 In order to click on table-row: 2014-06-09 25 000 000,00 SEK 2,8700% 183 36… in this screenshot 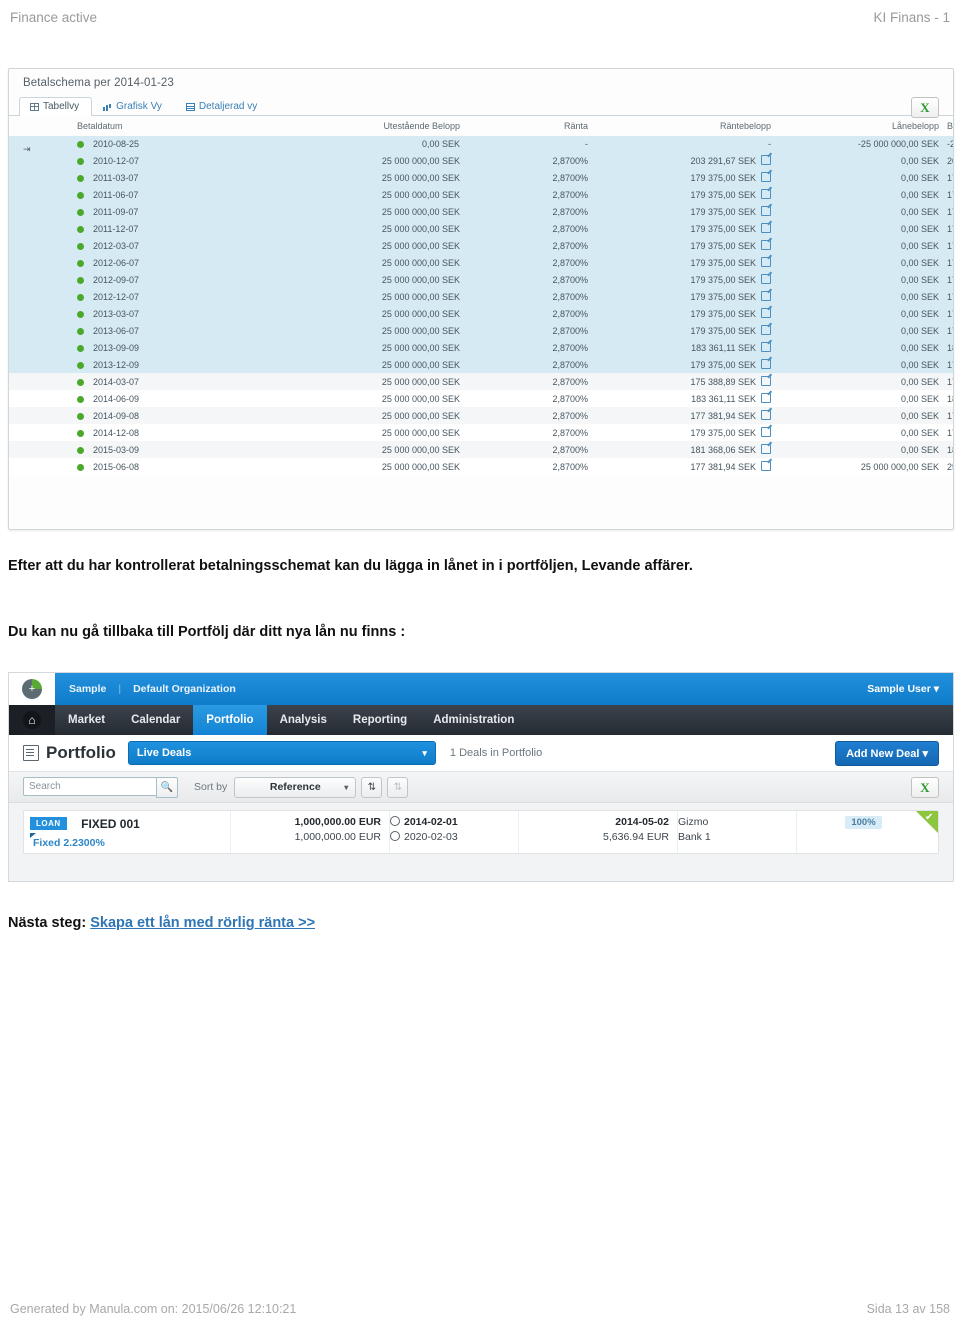, I will do `click(481, 398)`.